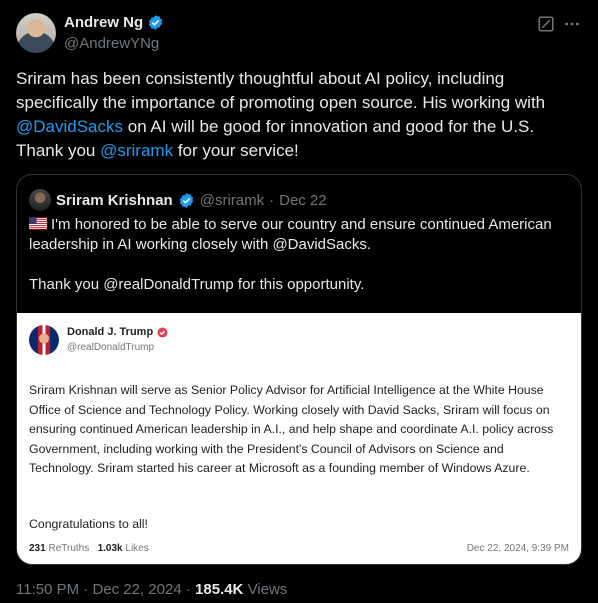 This screenshot has width=598, height=603. What do you see at coordinates (267, 589) in the screenshot?
I see `views-label: Views` at bounding box center [267, 589].